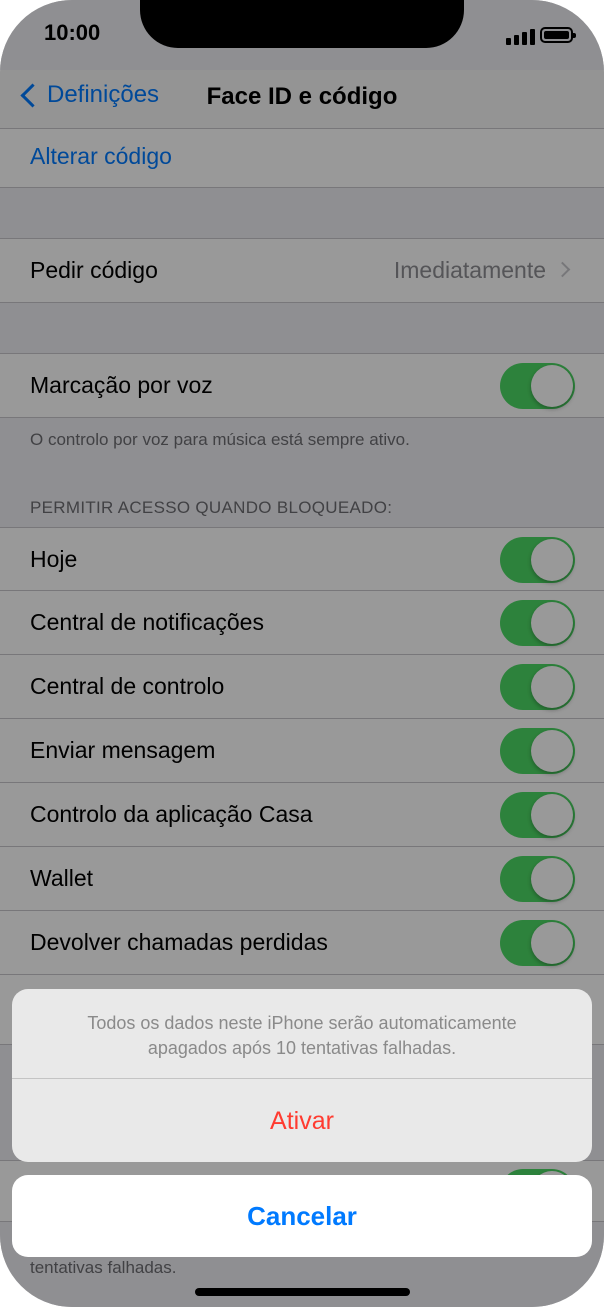  What do you see at coordinates (302, 1292) in the screenshot?
I see `home-indicator` at bounding box center [302, 1292].